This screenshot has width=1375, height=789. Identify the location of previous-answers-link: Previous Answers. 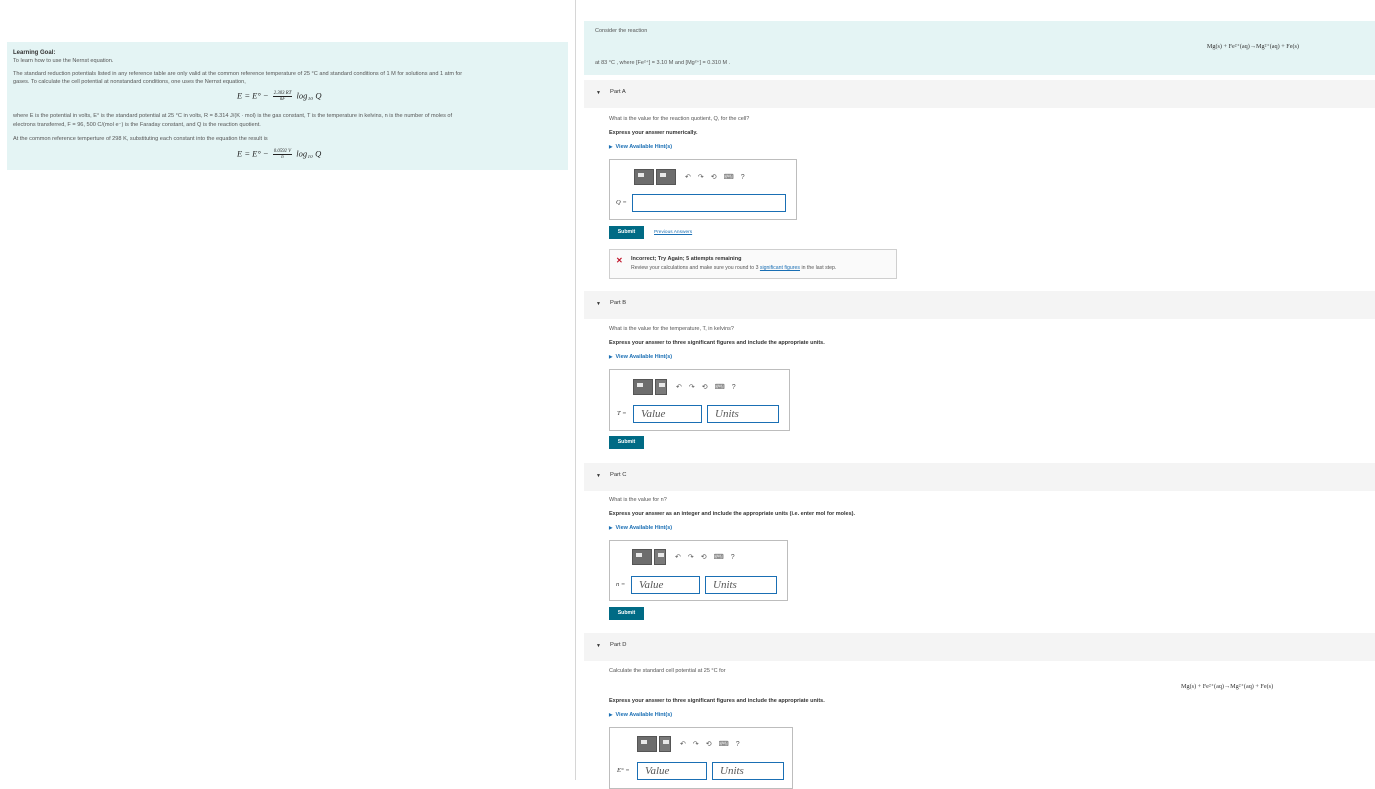
(673, 232).